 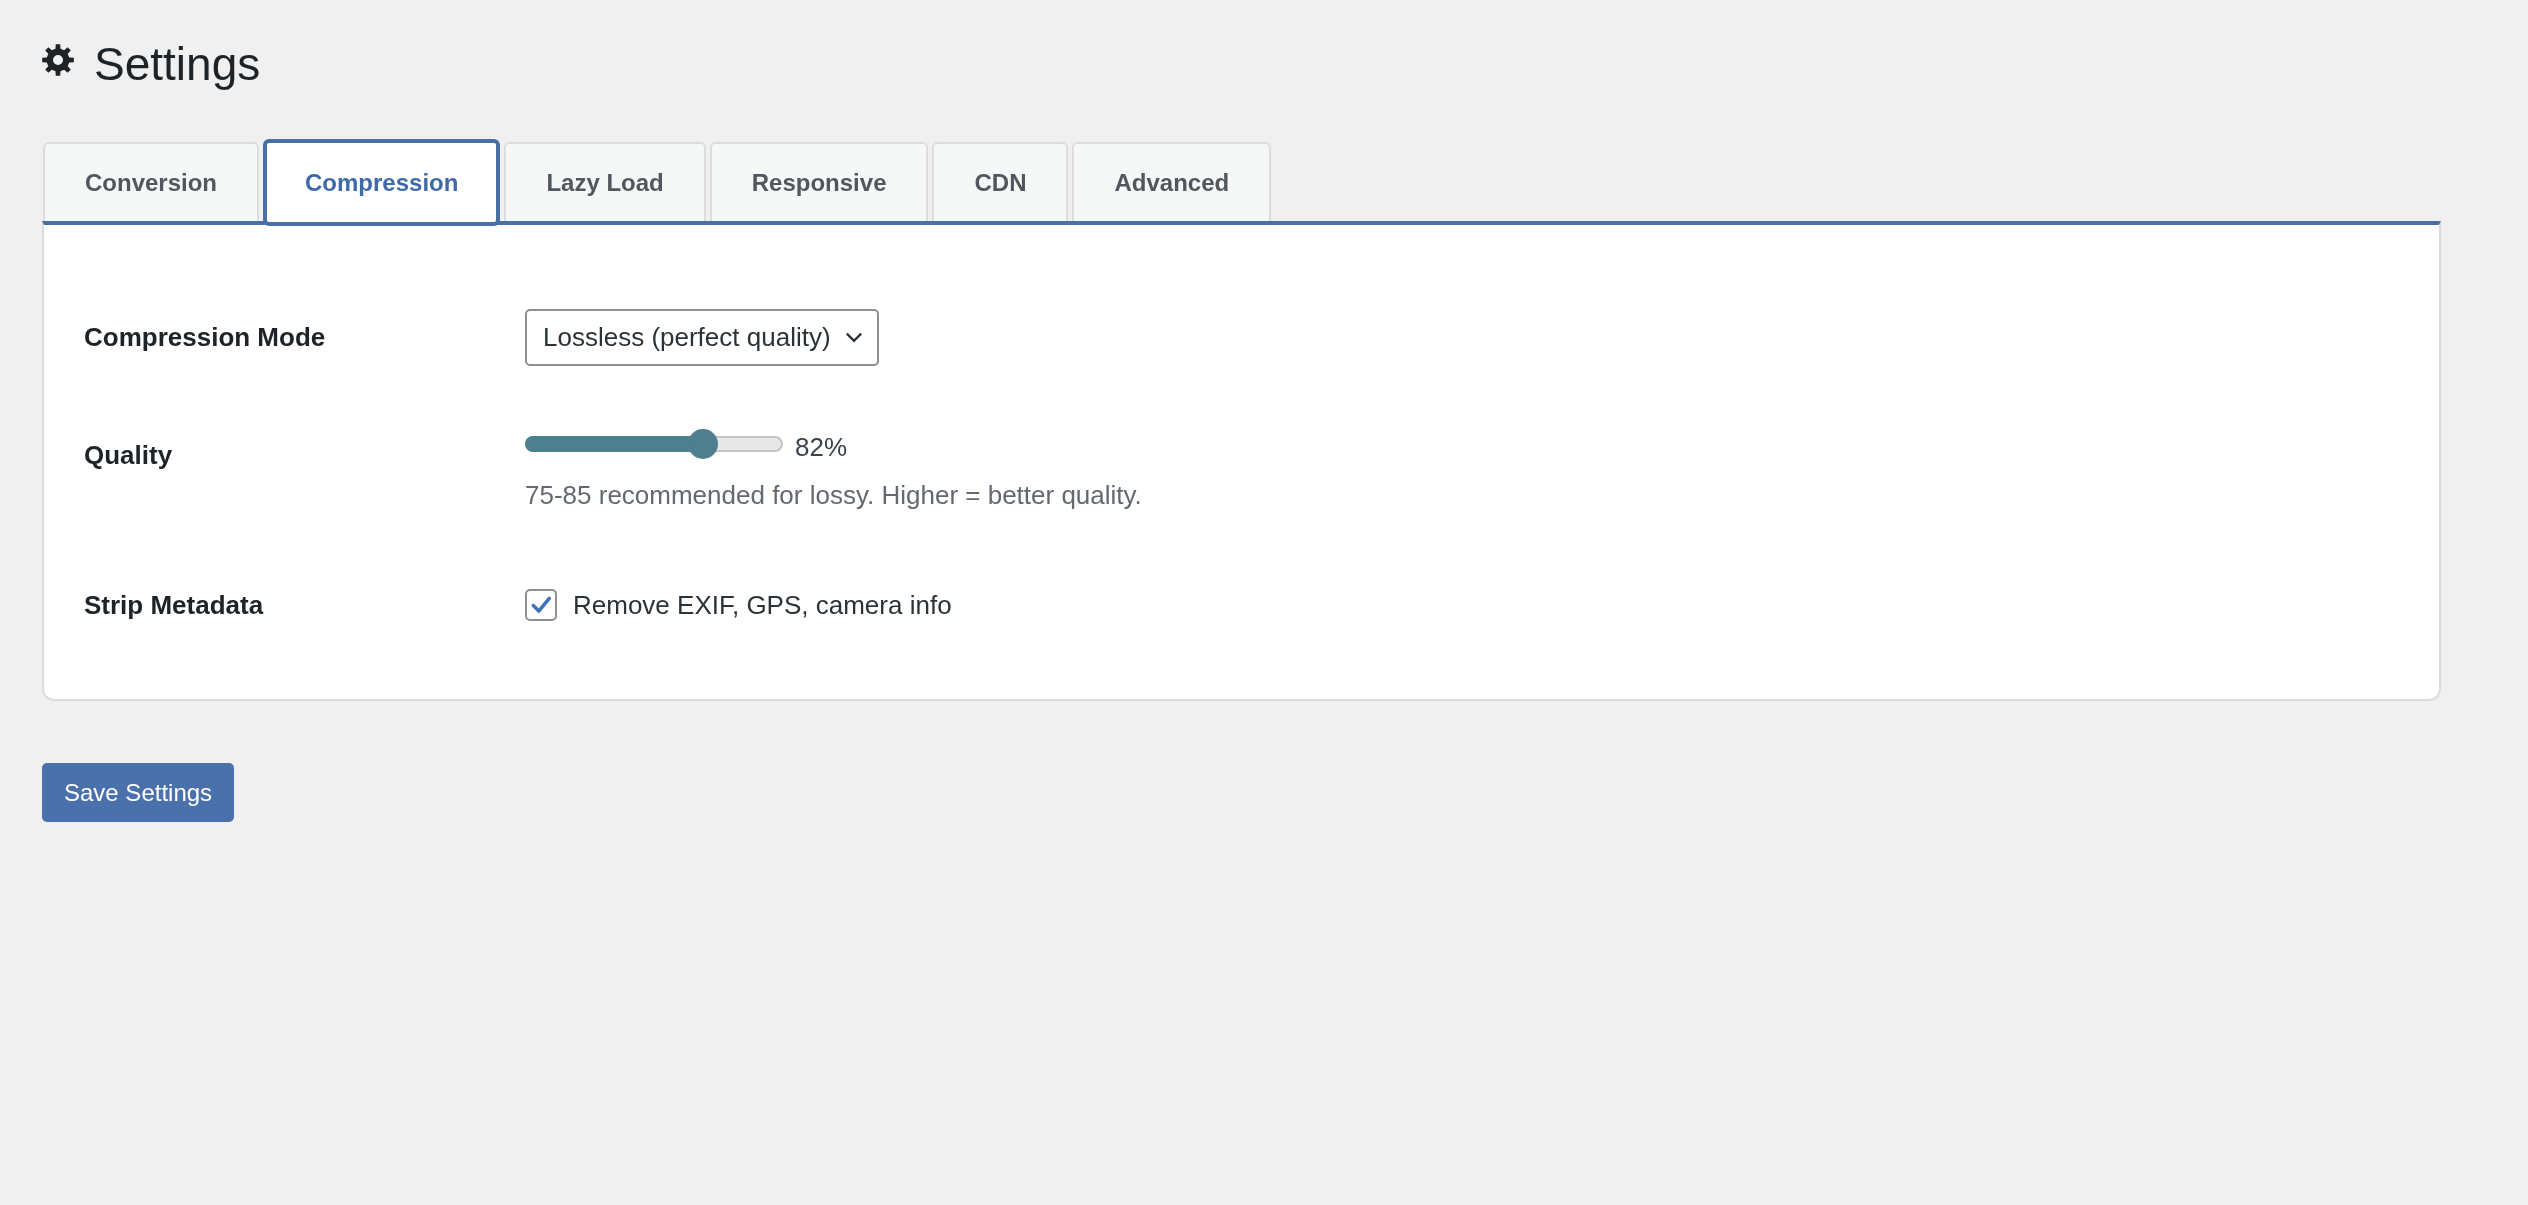 What do you see at coordinates (129, 455) in the screenshot?
I see `setting-label: Quality` at bounding box center [129, 455].